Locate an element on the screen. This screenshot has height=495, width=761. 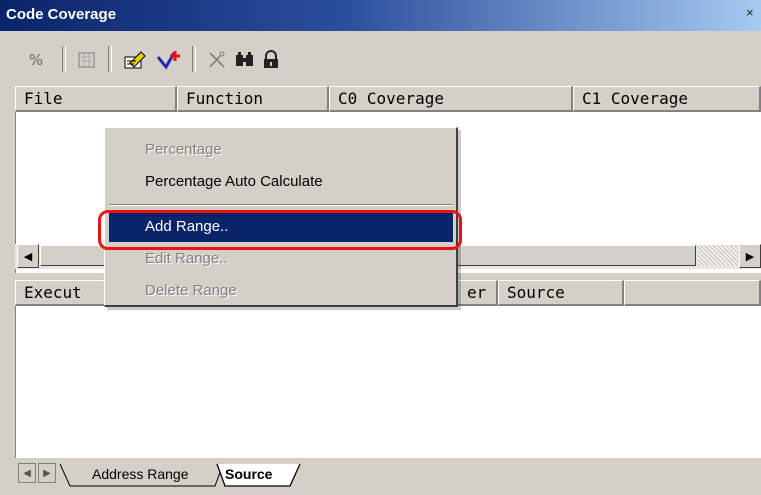
scroll-right-button: ▶ is located at coordinates (750, 256).